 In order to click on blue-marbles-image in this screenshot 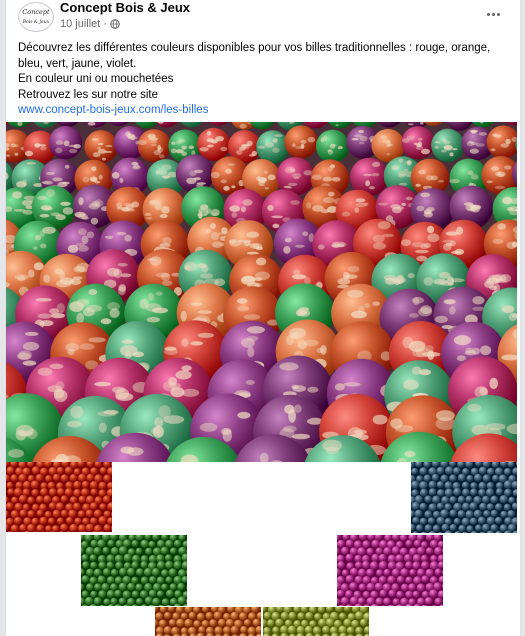, I will do `click(464, 497)`.